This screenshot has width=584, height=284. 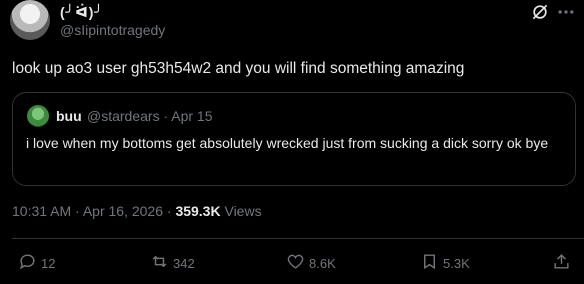 I want to click on heart-icon, so click(x=295, y=263).